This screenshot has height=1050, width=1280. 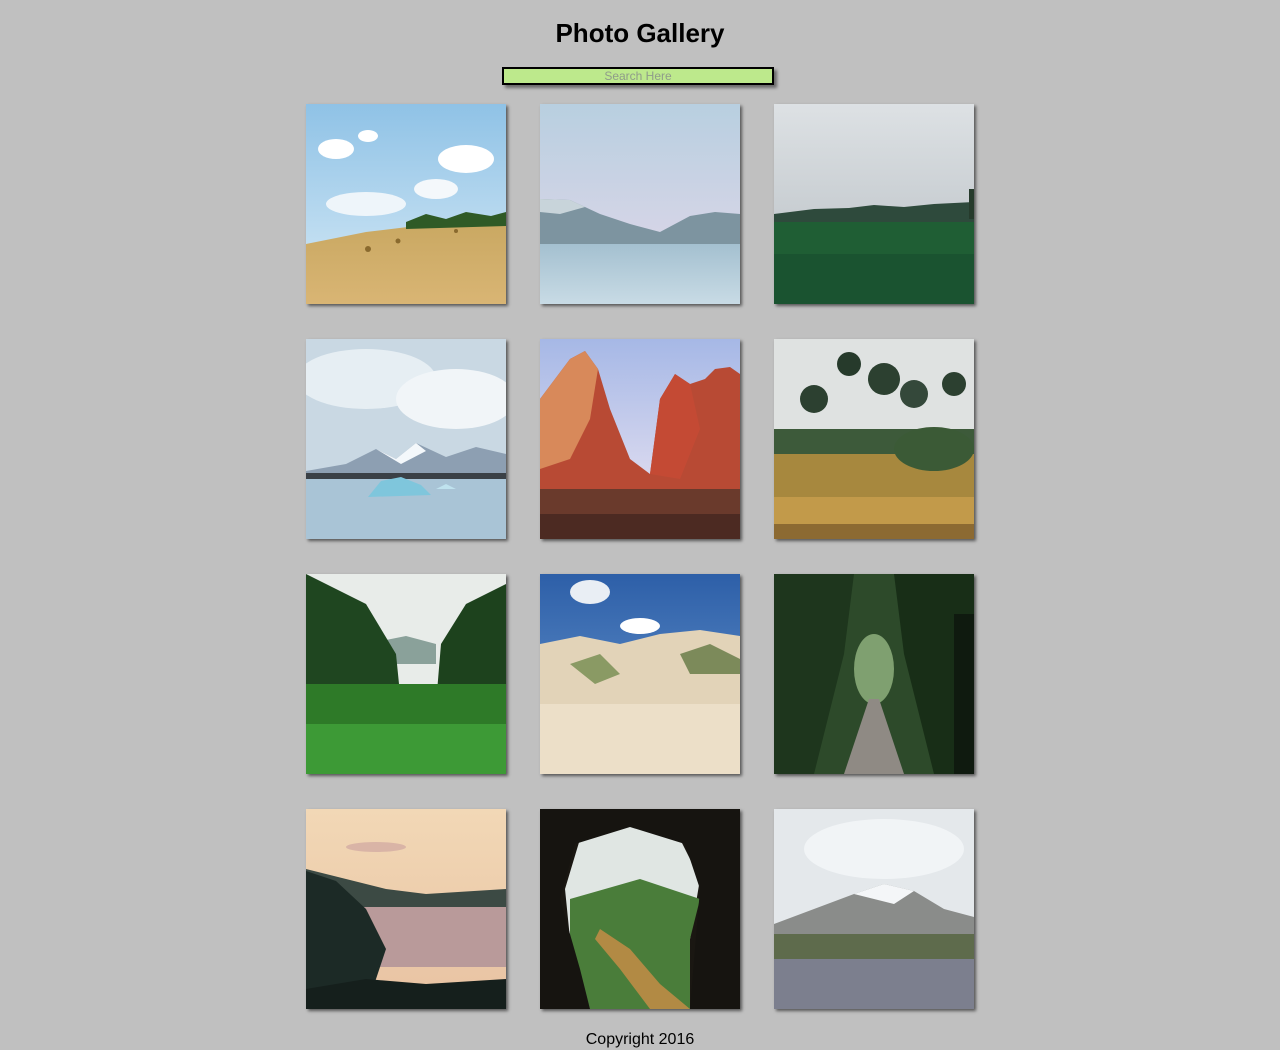 I want to click on red-canyon-cliffs-photo, so click(x=640, y=439).